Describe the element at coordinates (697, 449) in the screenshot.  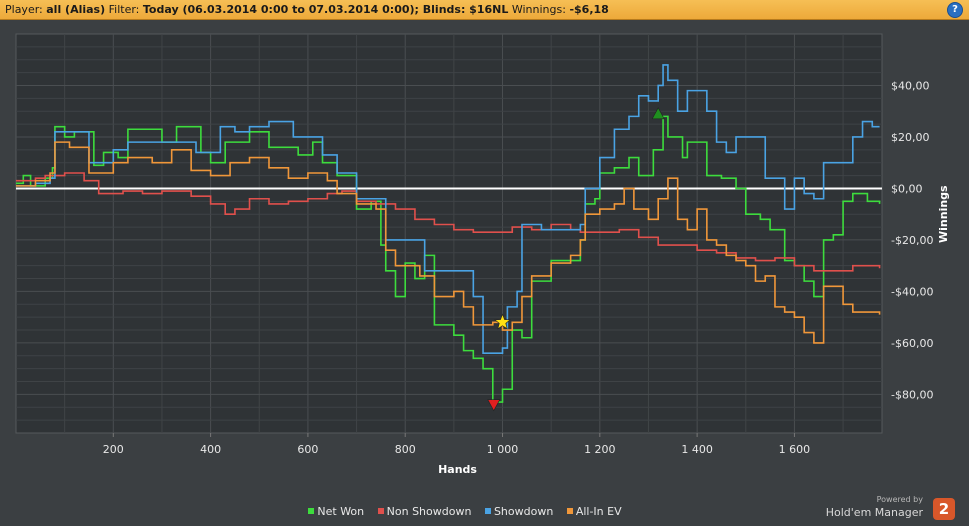
I see `x-tick-label: 1 400` at that location.